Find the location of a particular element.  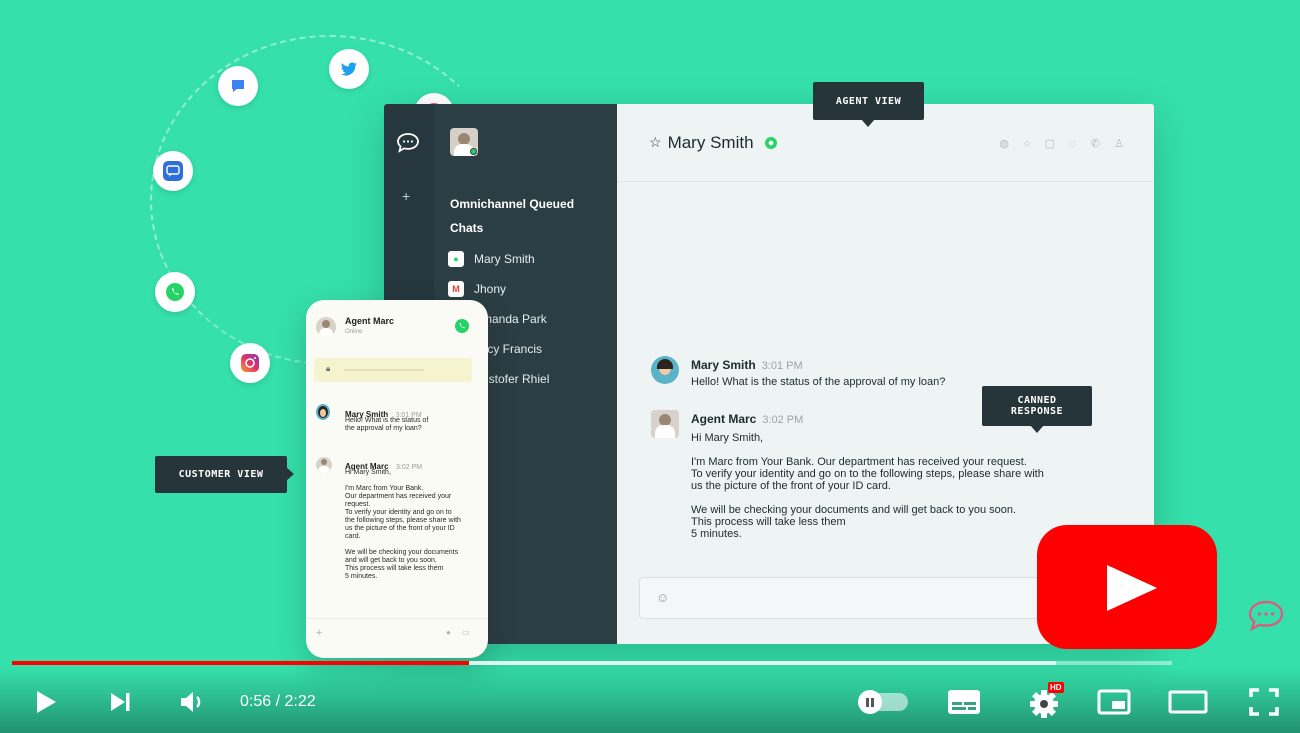

theater-mode-icon is located at coordinates (1188, 702).